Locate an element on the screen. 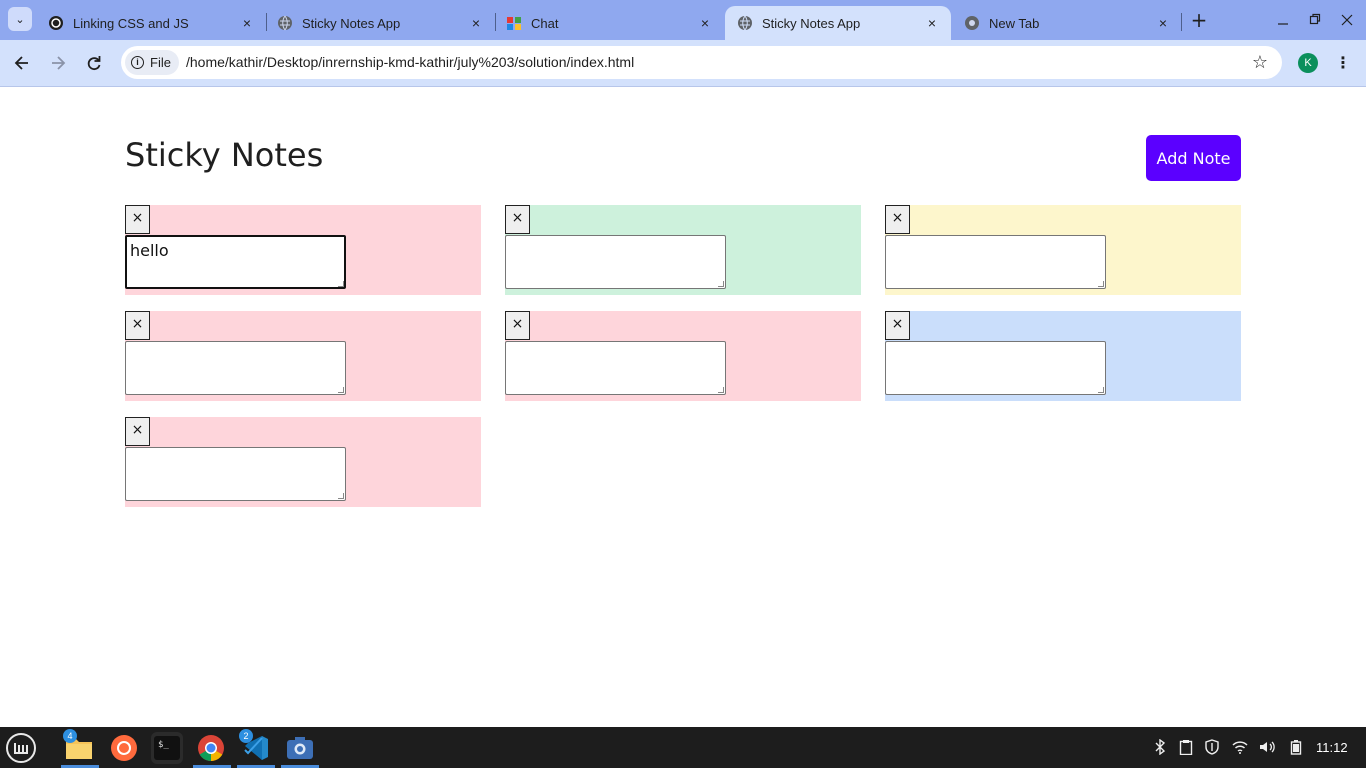  vscode-badge: 2 is located at coordinates (246, 736).